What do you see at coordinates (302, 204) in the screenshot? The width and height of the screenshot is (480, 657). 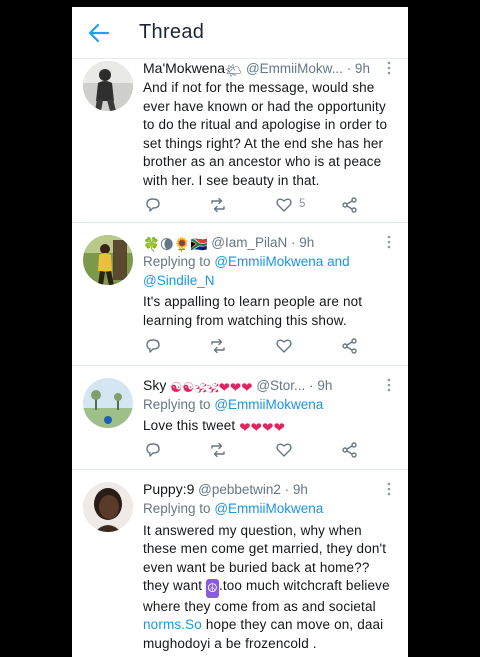 I see `like-count: 5` at bounding box center [302, 204].